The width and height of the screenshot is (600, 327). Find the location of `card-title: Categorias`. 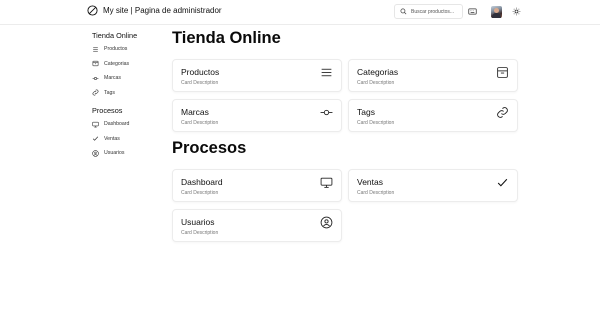

card-title: Categorias is located at coordinates (378, 72).